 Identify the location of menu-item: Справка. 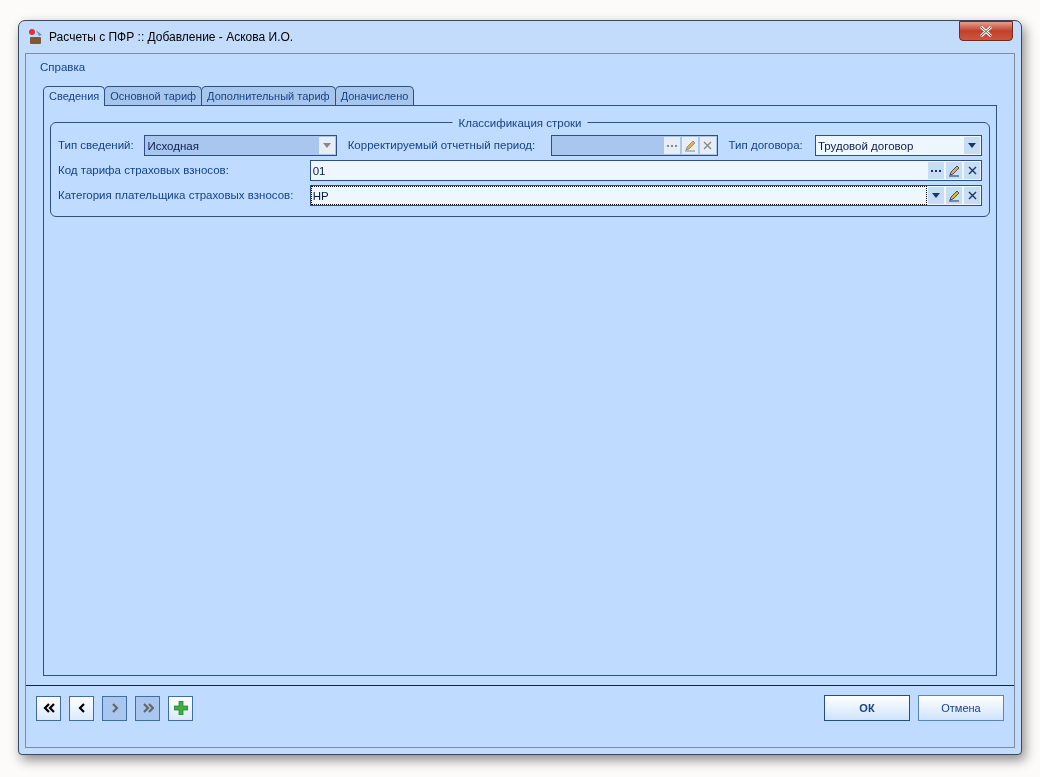
(63, 65).